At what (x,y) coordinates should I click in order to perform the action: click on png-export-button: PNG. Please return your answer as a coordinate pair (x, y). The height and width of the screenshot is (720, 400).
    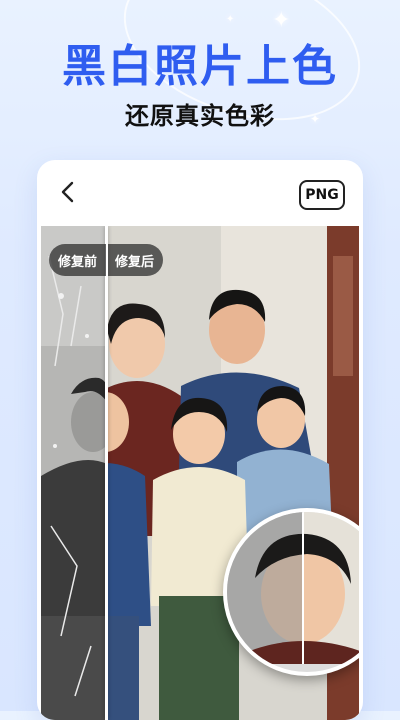
    Looking at the image, I should click on (322, 195).